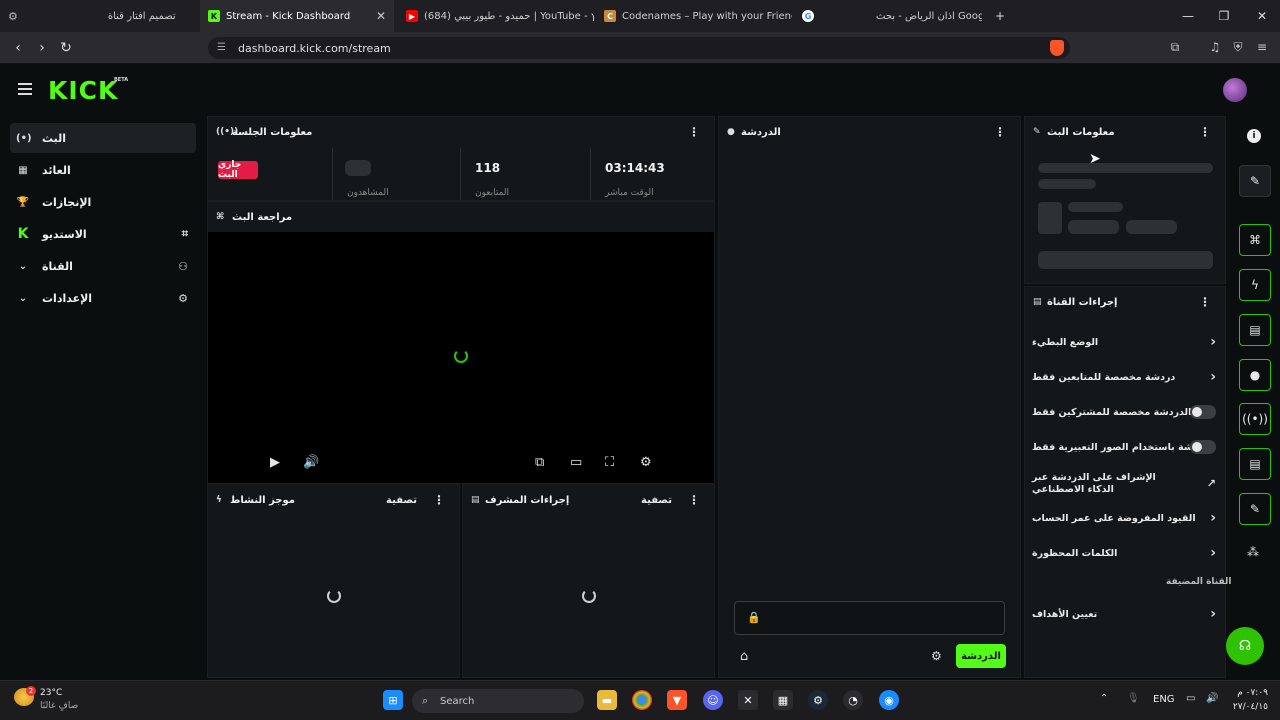  Describe the element at coordinates (609, 462) in the screenshot. I see `fullscreen-icon: ⛶` at that location.